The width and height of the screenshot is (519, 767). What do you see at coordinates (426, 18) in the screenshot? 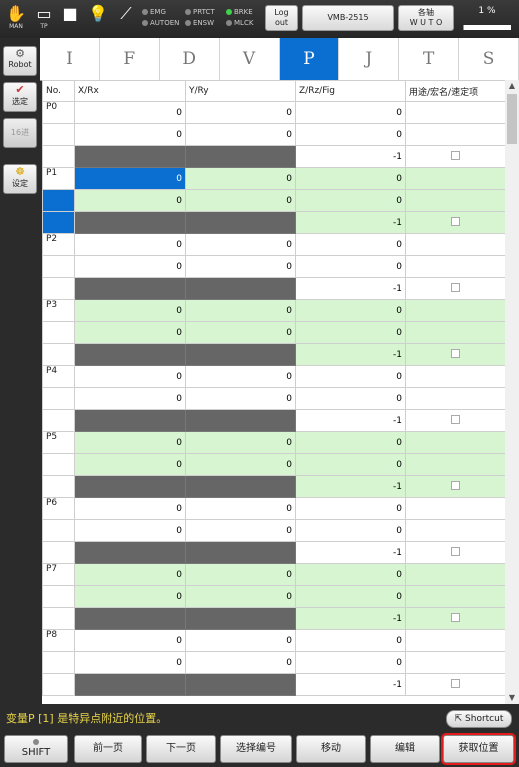
I see `axis-mode-button: 各轴 W U T O` at bounding box center [426, 18].